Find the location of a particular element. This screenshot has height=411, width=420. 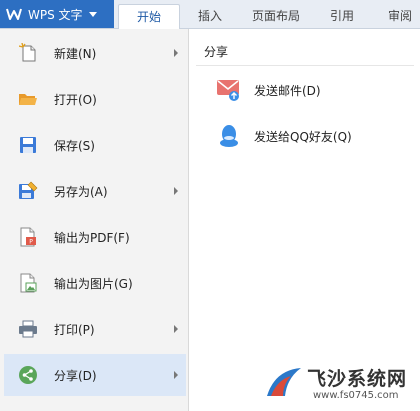

menu-item-save: 保存(S) is located at coordinates (95, 145).